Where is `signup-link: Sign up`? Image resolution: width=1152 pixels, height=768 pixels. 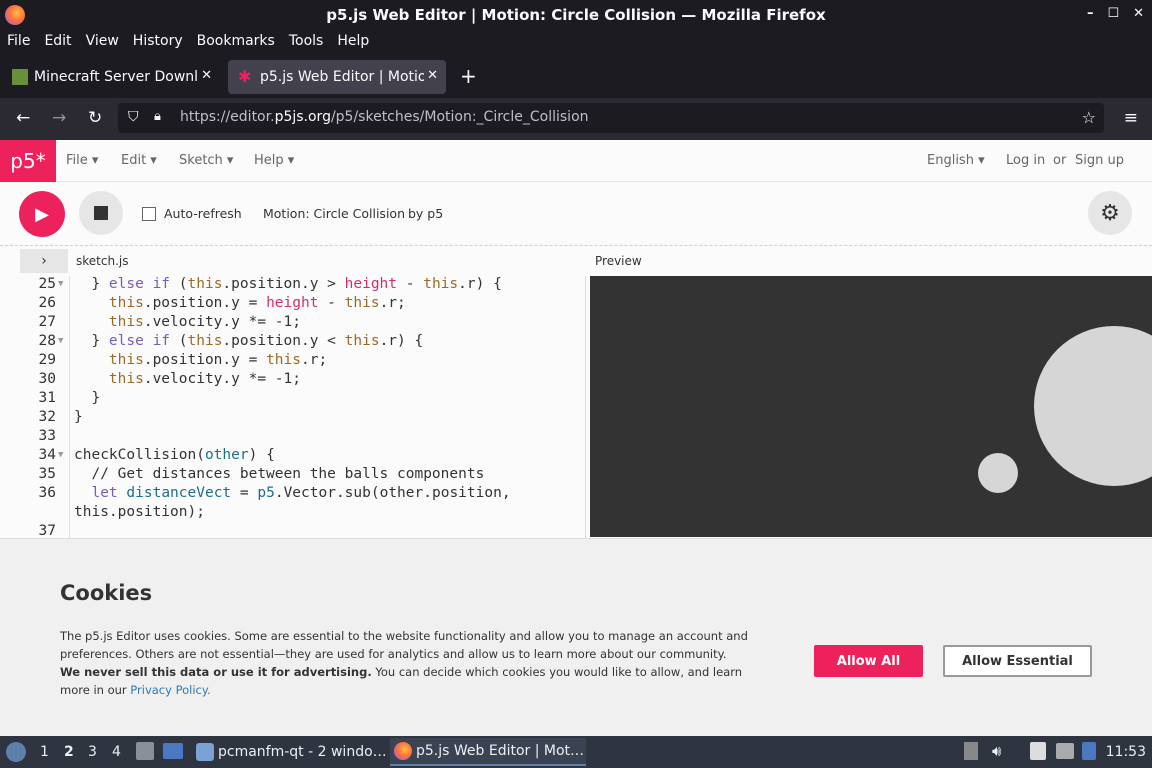
signup-link: Sign up is located at coordinates (1099, 160).